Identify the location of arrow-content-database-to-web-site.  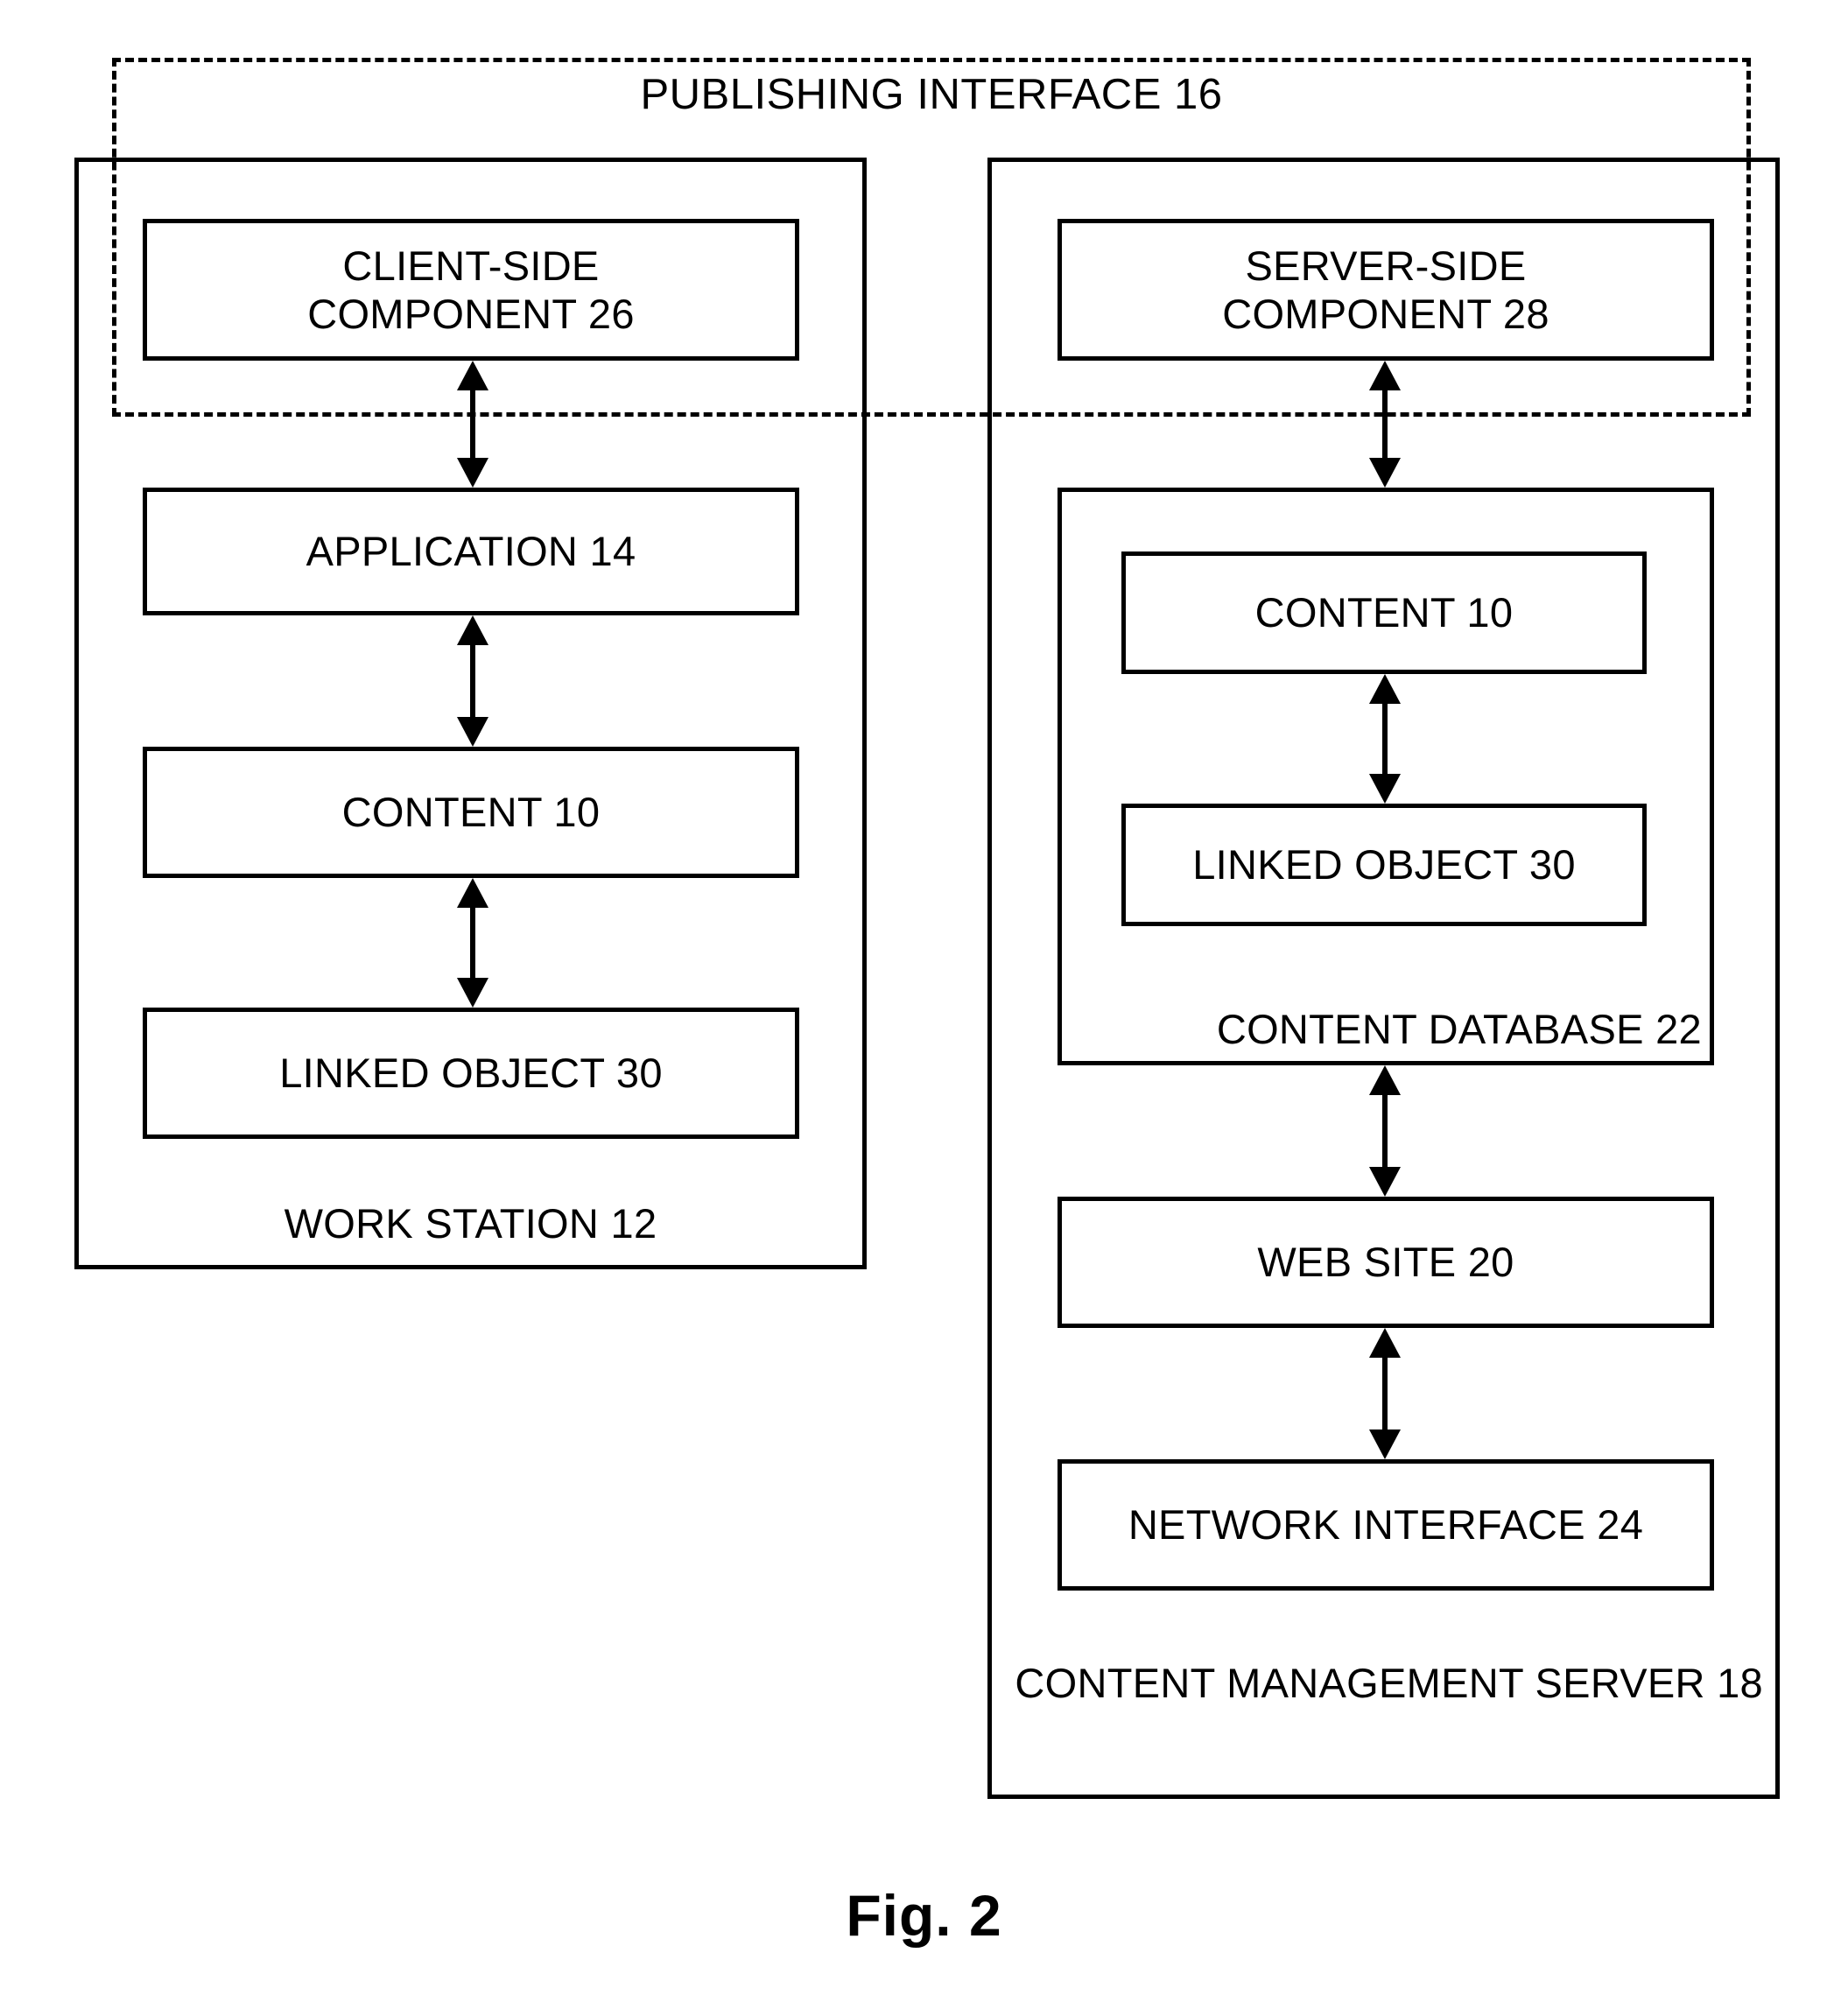
(1384, 1131).